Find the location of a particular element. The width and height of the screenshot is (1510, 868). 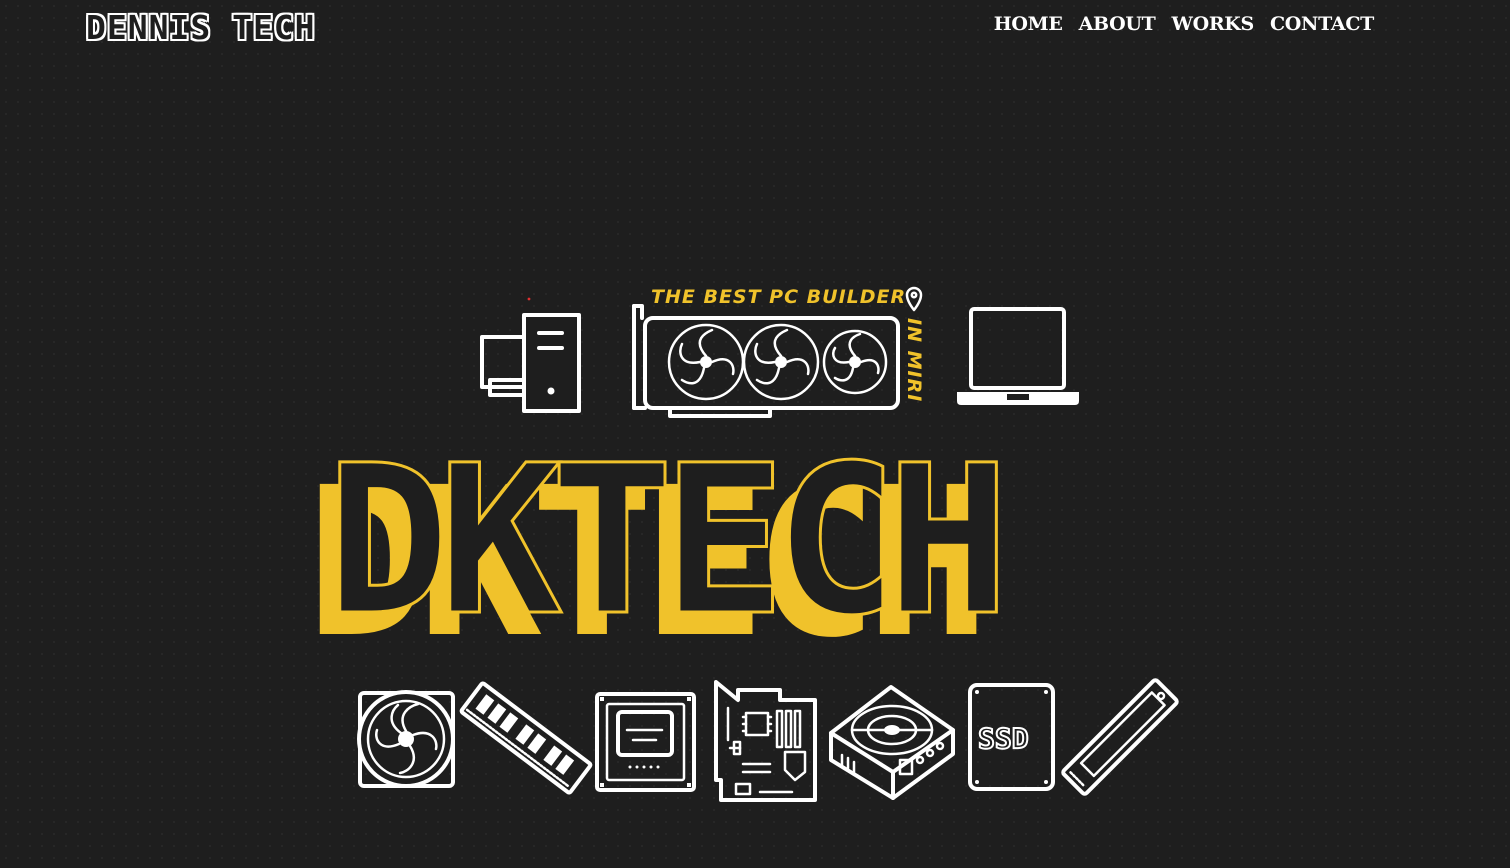

svg-text: DKTECH is located at coordinates (662, 541).